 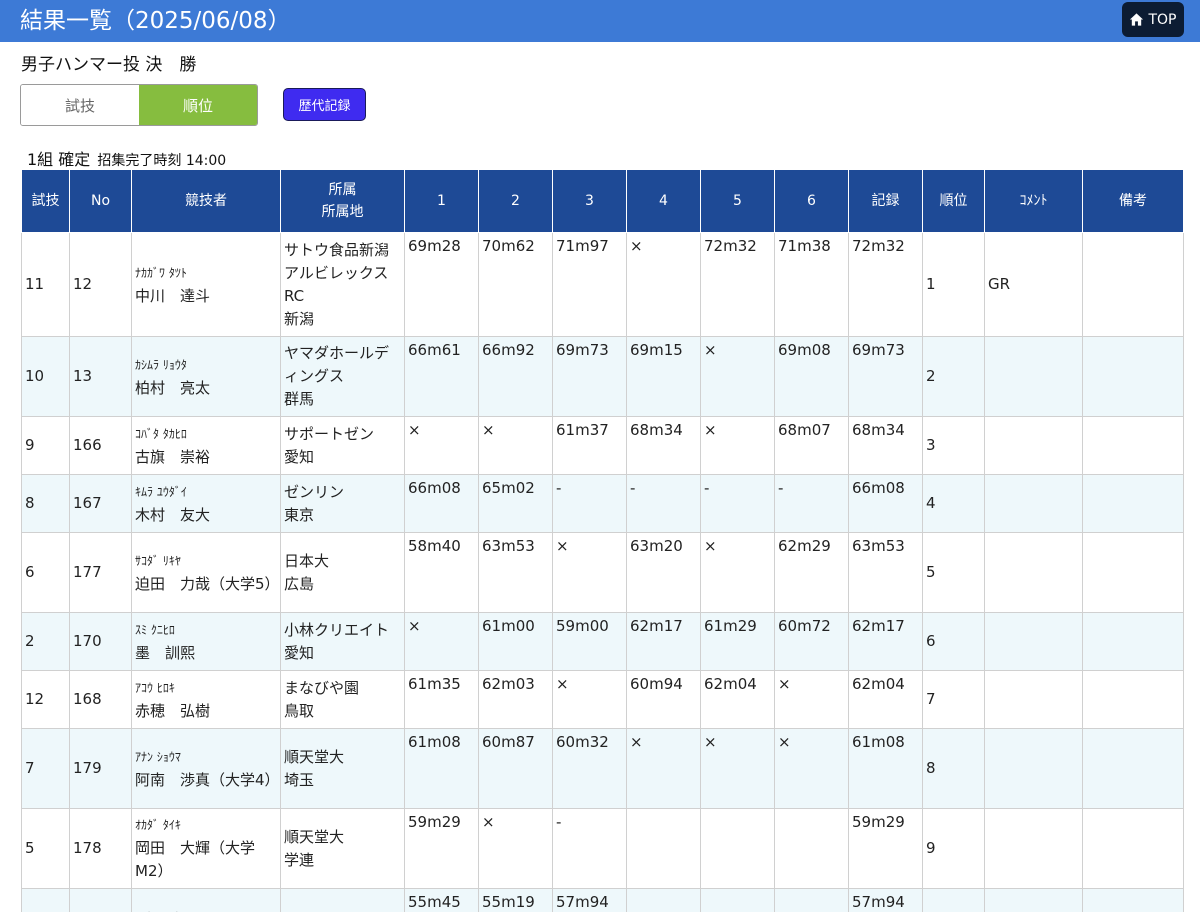 What do you see at coordinates (206, 641) in the screenshot?
I see `athlete-cell: ｽﾐ ｸﾆﾋﾛ 墨 訓熙` at bounding box center [206, 641].